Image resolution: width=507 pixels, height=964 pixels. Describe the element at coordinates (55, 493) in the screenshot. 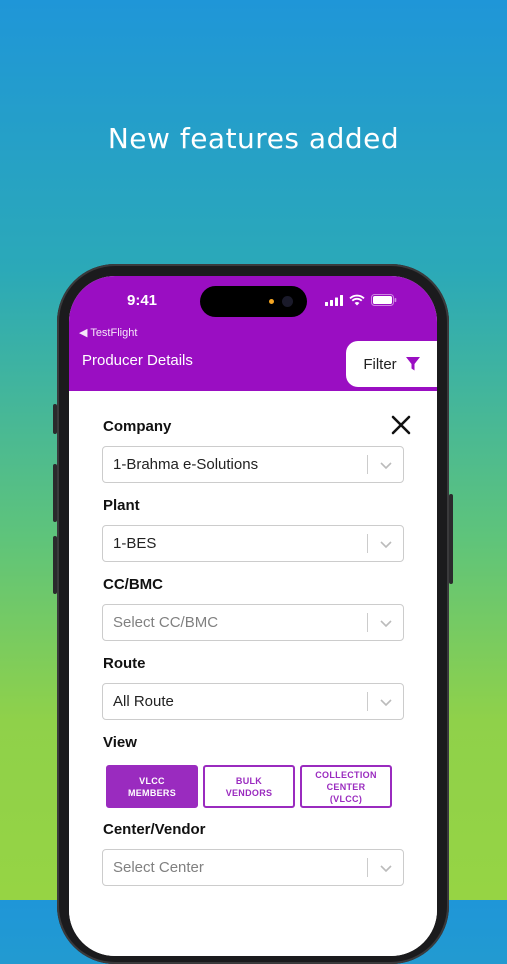

I see `volume-up-button` at that location.